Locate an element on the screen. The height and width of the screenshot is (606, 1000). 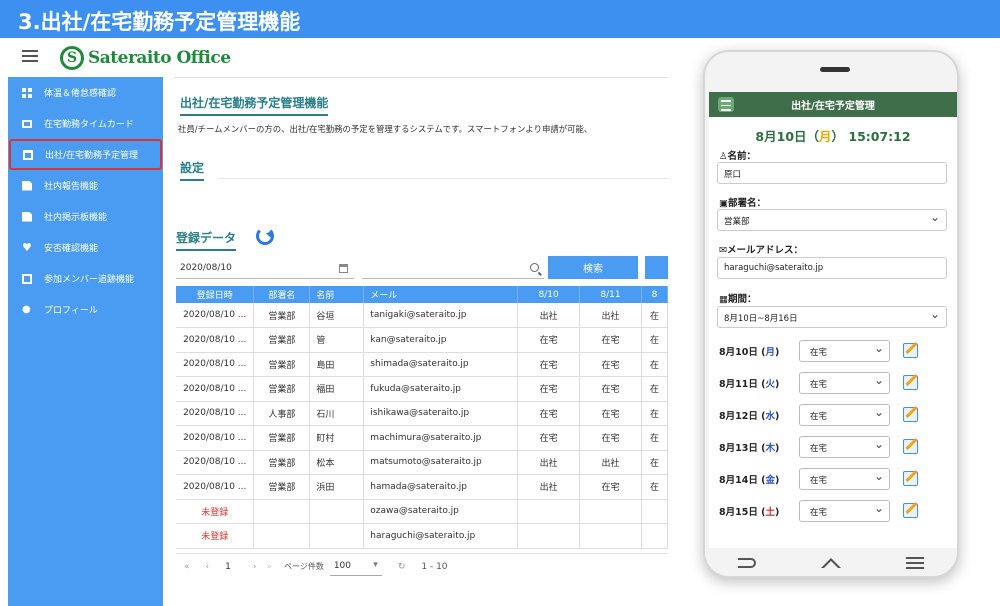
dept-select: 営業部 is located at coordinates (832, 220).